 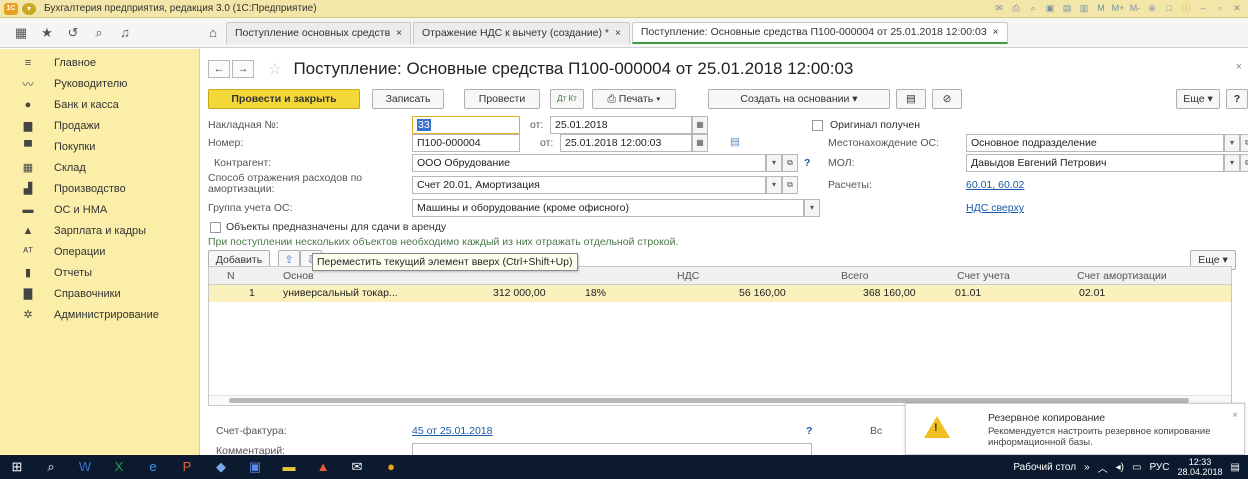 I want to click on tray-expand-icon: », so click(x=1087, y=467).